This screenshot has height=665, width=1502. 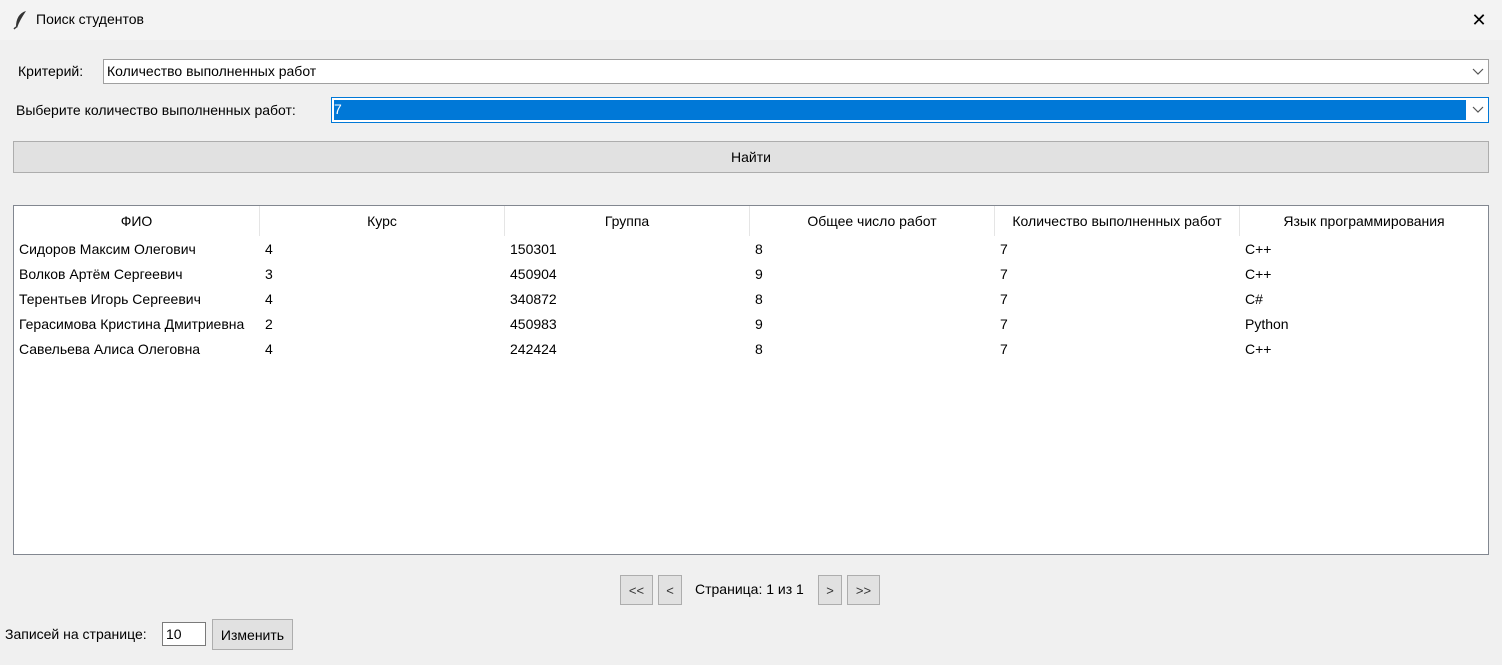 I want to click on cell-course: 2, so click(x=269, y=324).